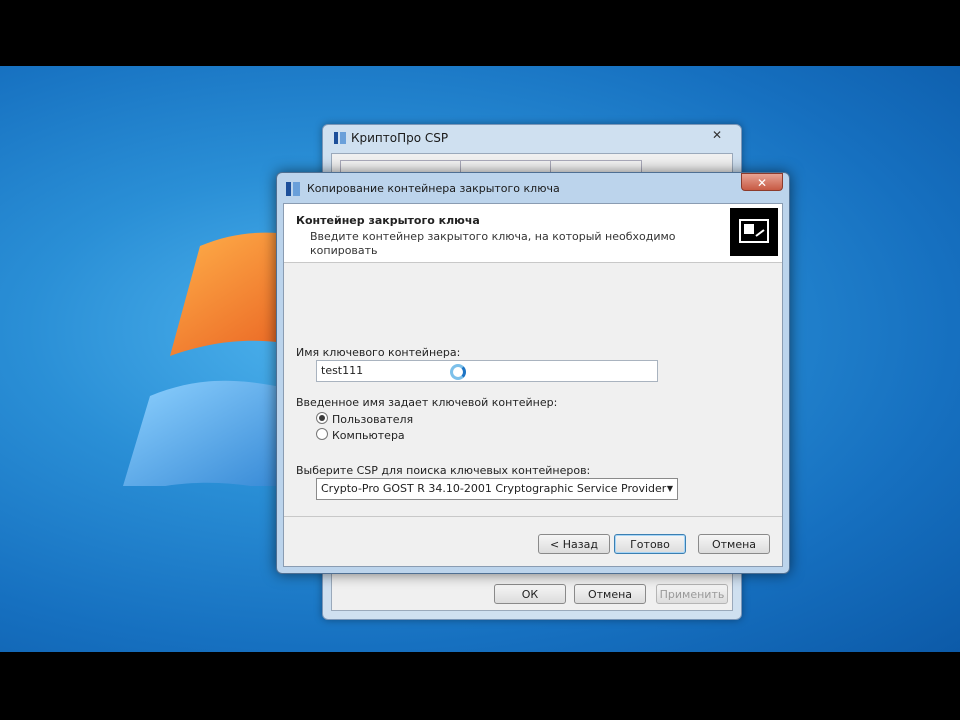 This screenshot has height=720, width=960. I want to click on certificate-icon, so click(754, 231).